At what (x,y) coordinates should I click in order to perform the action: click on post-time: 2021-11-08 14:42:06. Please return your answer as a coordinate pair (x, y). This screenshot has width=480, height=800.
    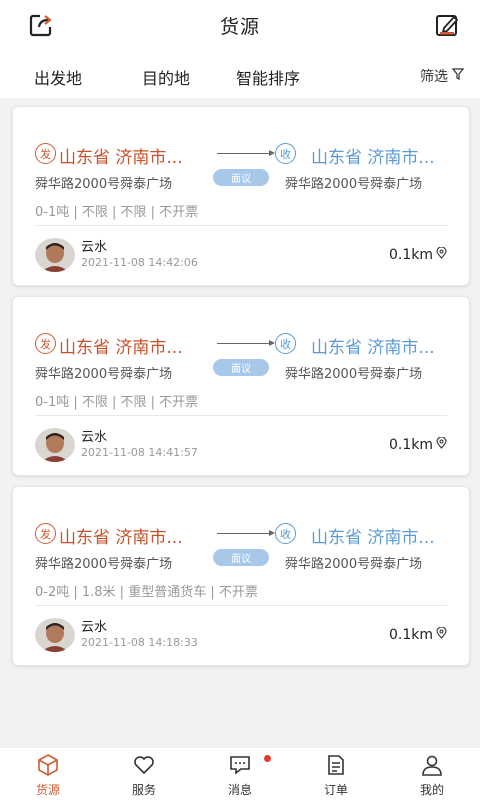
    Looking at the image, I should click on (139, 262).